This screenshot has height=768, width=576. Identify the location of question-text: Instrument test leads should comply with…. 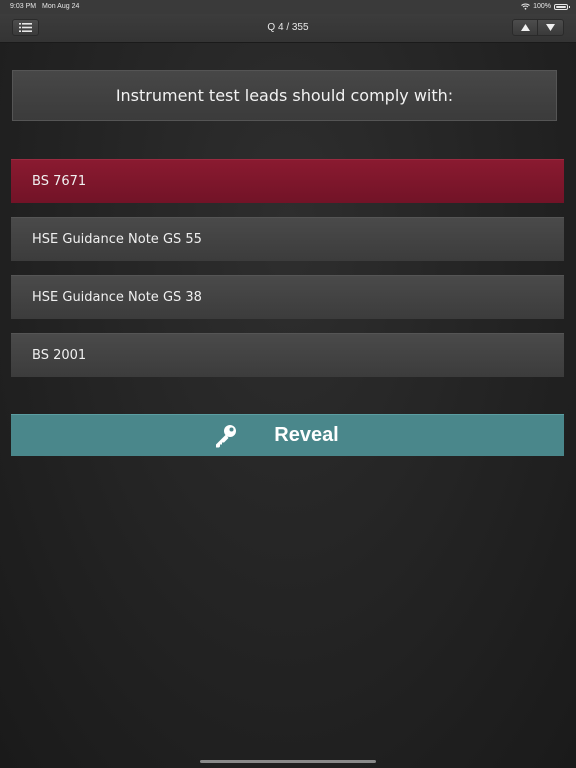
(284, 95).